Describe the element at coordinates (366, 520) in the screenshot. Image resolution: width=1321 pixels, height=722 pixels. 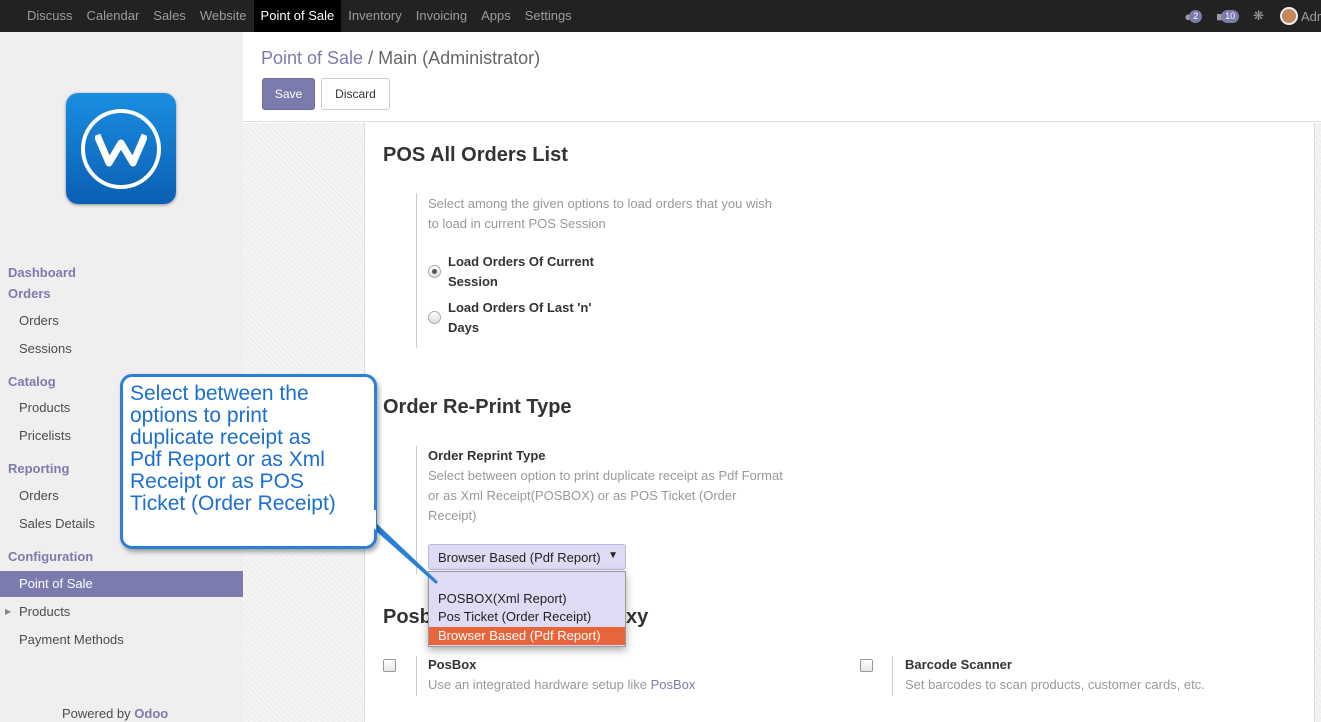
I see `callout-pointer-cover` at that location.